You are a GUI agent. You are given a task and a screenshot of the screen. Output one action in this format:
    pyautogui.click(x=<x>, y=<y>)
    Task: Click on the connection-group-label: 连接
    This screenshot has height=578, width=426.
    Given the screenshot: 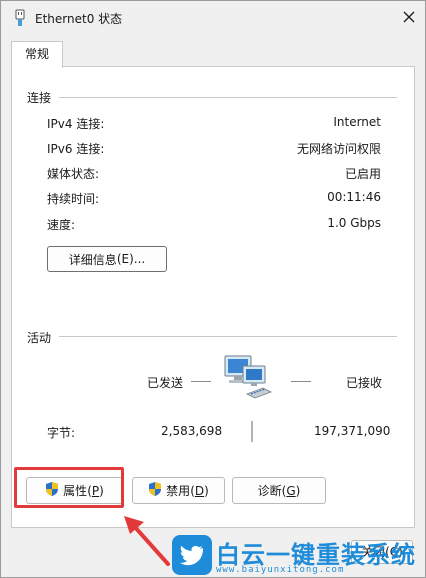 What is the action you would take?
    pyautogui.click(x=39, y=98)
    